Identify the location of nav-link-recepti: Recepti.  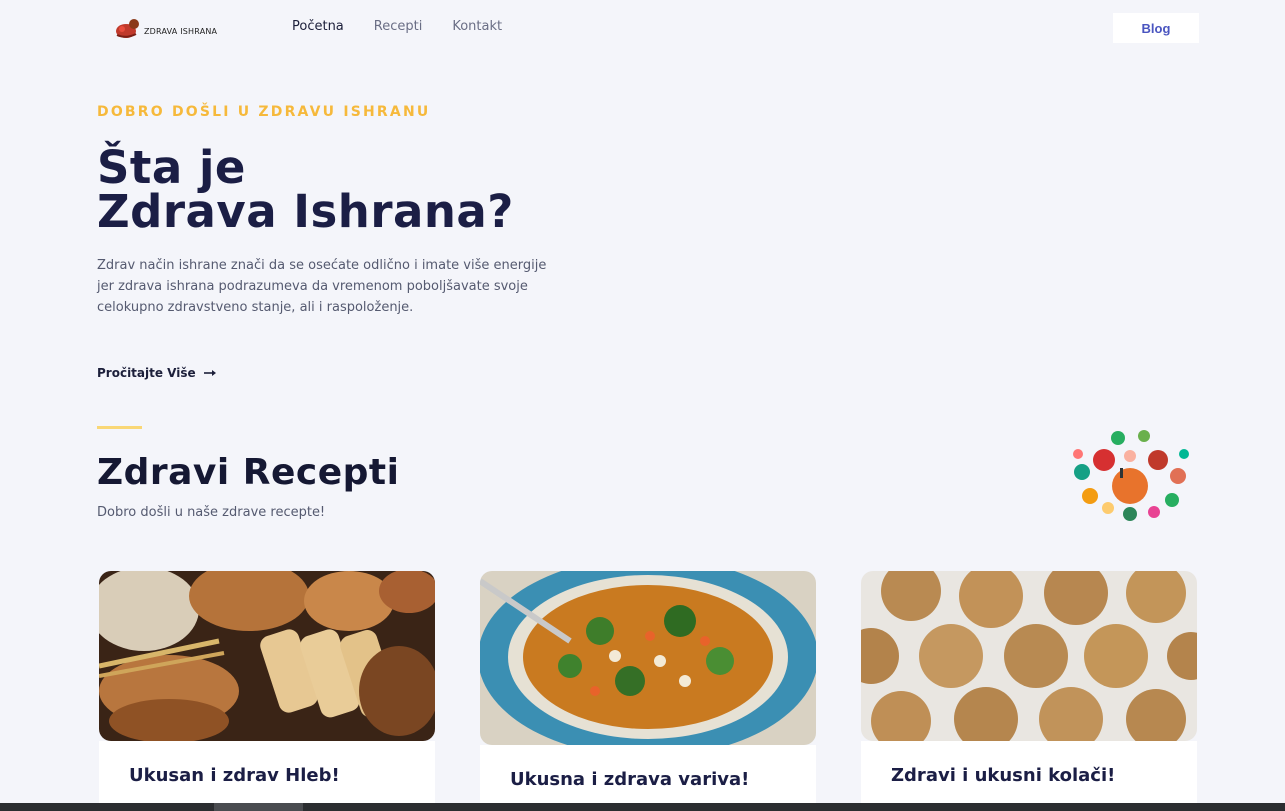
(398, 26).